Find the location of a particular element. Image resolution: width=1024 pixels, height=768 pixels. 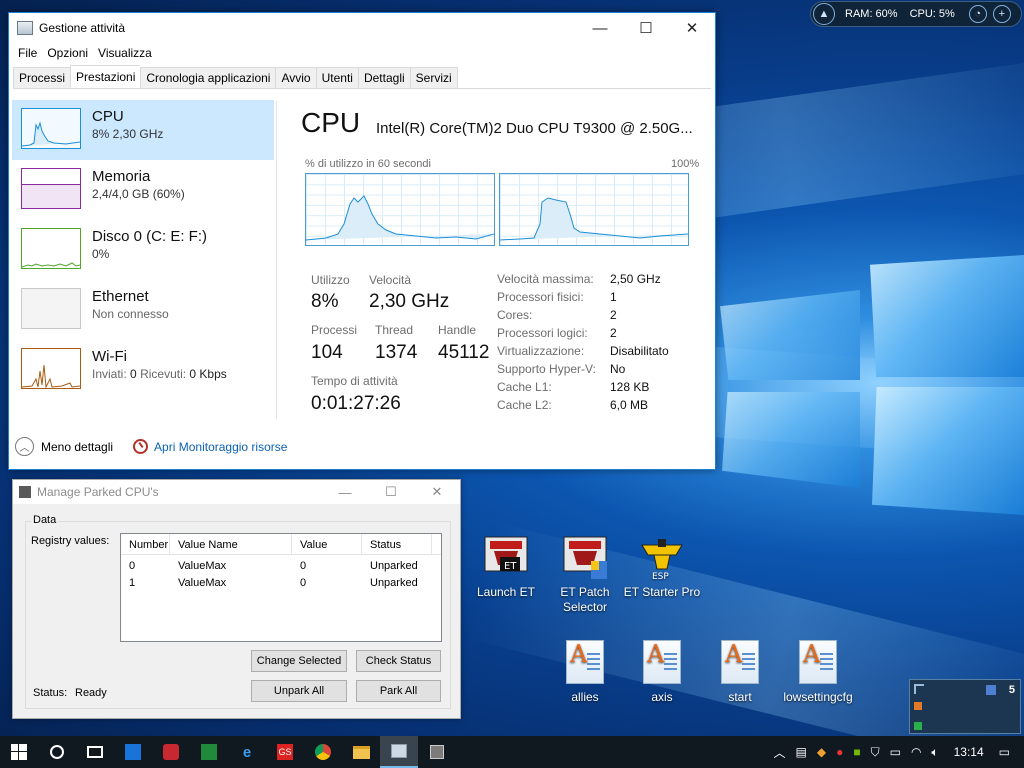

tab-startup: Avvio is located at coordinates (295, 78).